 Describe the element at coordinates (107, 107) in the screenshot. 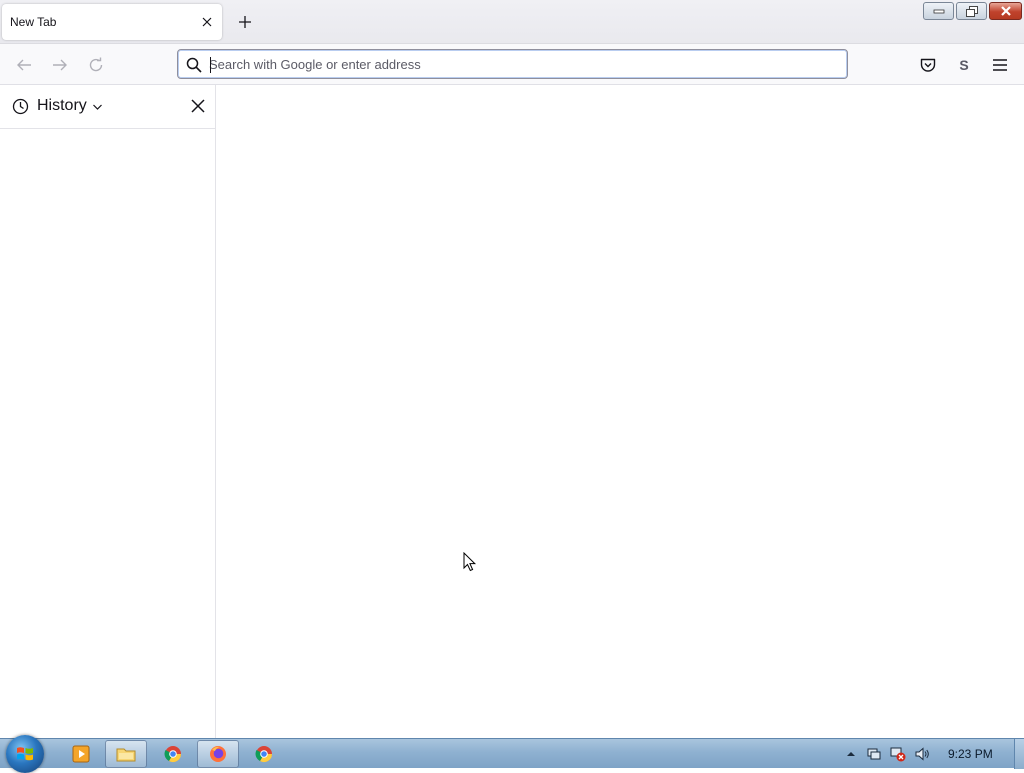

I see `sidebar-header: History` at that location.